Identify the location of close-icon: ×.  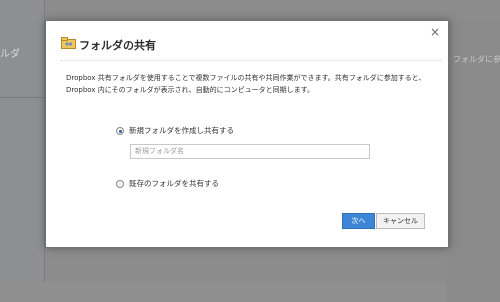
(435, 32).